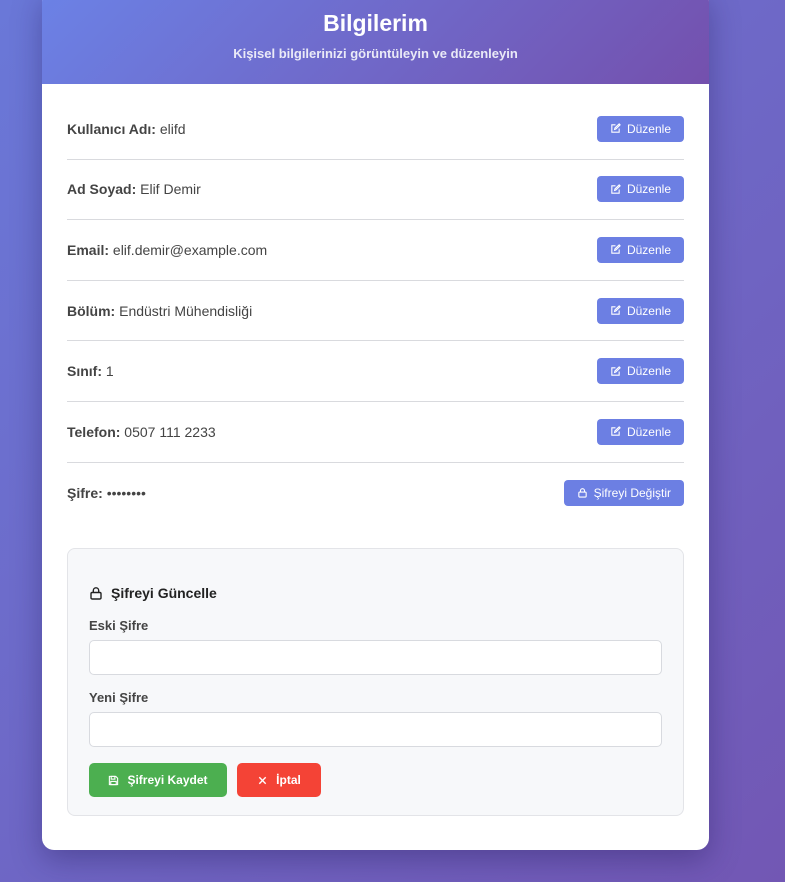 This screenshot has height=882, width=785. I want to click on info-row-department: Bölüm: Endüstri Mühendisliği Düzenle, so click(375, 311).